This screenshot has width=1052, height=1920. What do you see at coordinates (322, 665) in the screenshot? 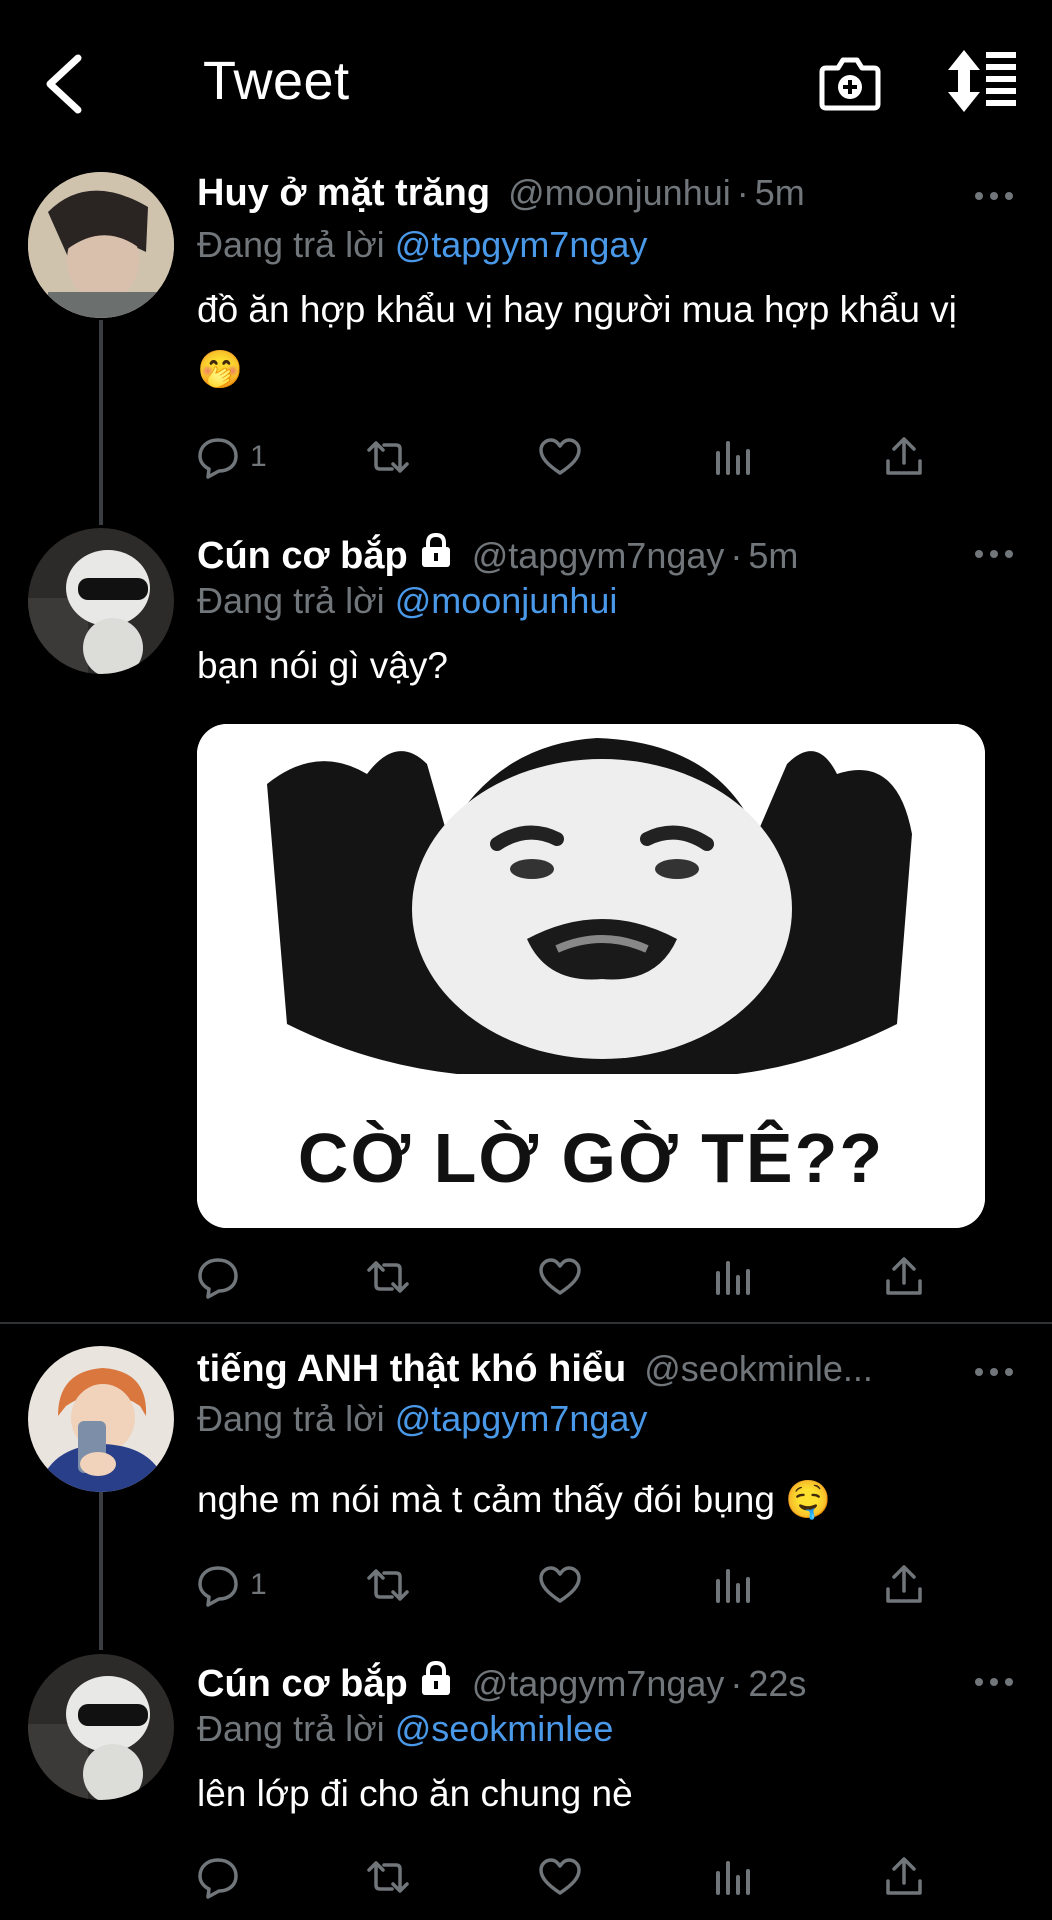
I see `tweet-text: bạn nói gì vậy?` at bounding box center [322, 665].